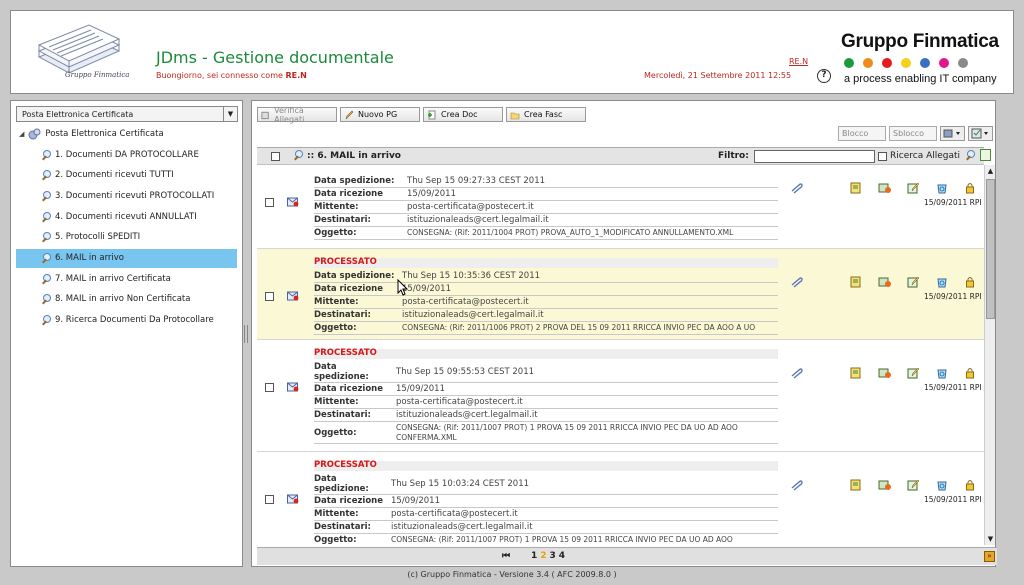 This screenshot has height=585, width=1024. I want to click on sidebar-item: 1. Documenti DA PROTOCOLLARE, so click(126, 154).